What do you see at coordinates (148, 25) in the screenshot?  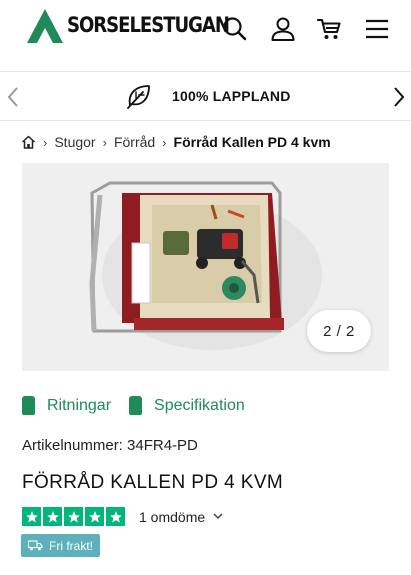 I see `logo-text: SORSELESTUGAN` at bounding box center [148, 25].